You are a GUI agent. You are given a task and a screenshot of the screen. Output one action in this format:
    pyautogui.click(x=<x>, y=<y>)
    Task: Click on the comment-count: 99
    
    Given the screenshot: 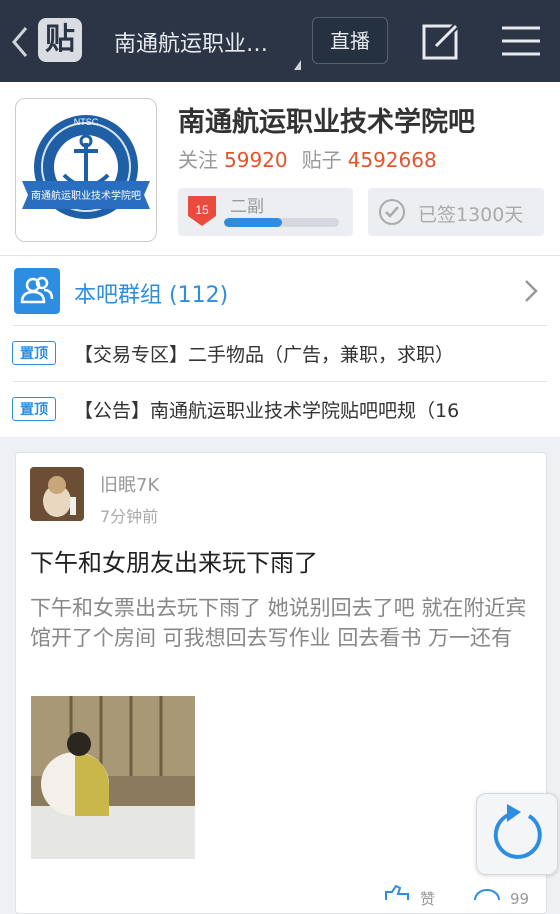 What is the action you would take?
    pyautogui.click(x=519, y=899)
    